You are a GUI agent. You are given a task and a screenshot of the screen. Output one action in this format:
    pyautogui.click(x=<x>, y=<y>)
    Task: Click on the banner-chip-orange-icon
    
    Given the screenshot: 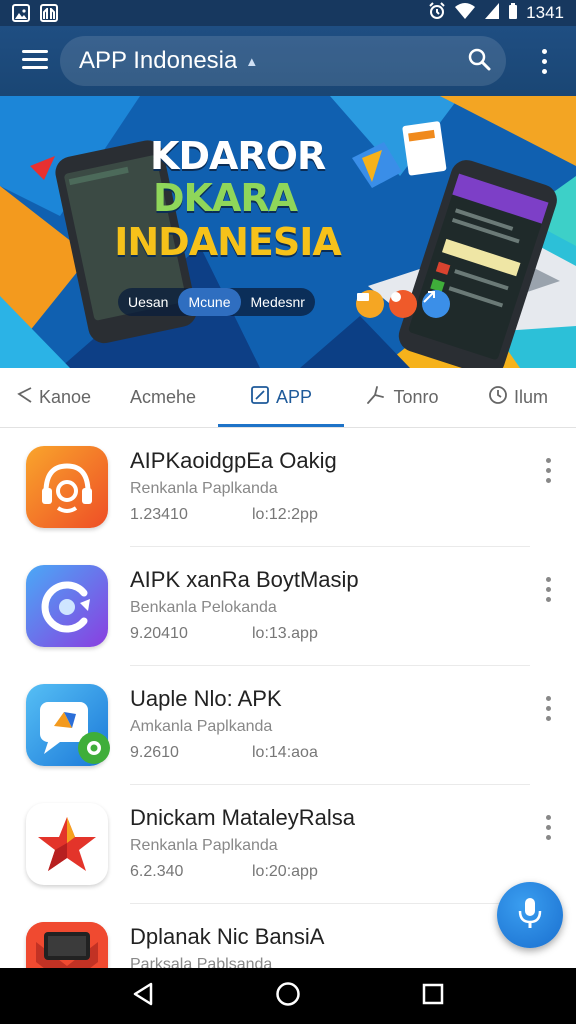 What is the action you would take?
    pyautogui.click(x=370, y=304)
    